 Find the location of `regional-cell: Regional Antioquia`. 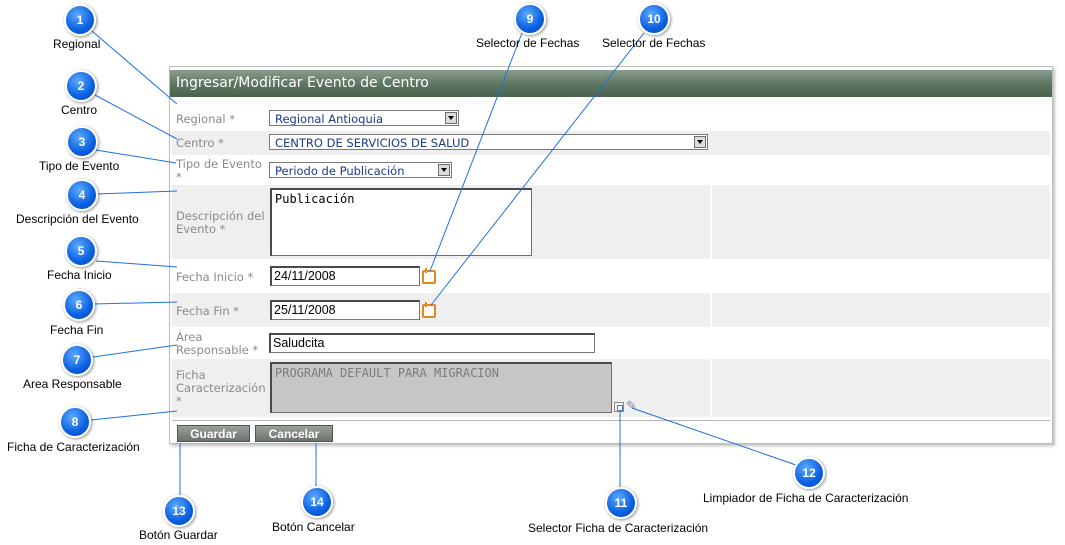

regional-cell: Regional Antioquia is located at coordinates (489, 119).